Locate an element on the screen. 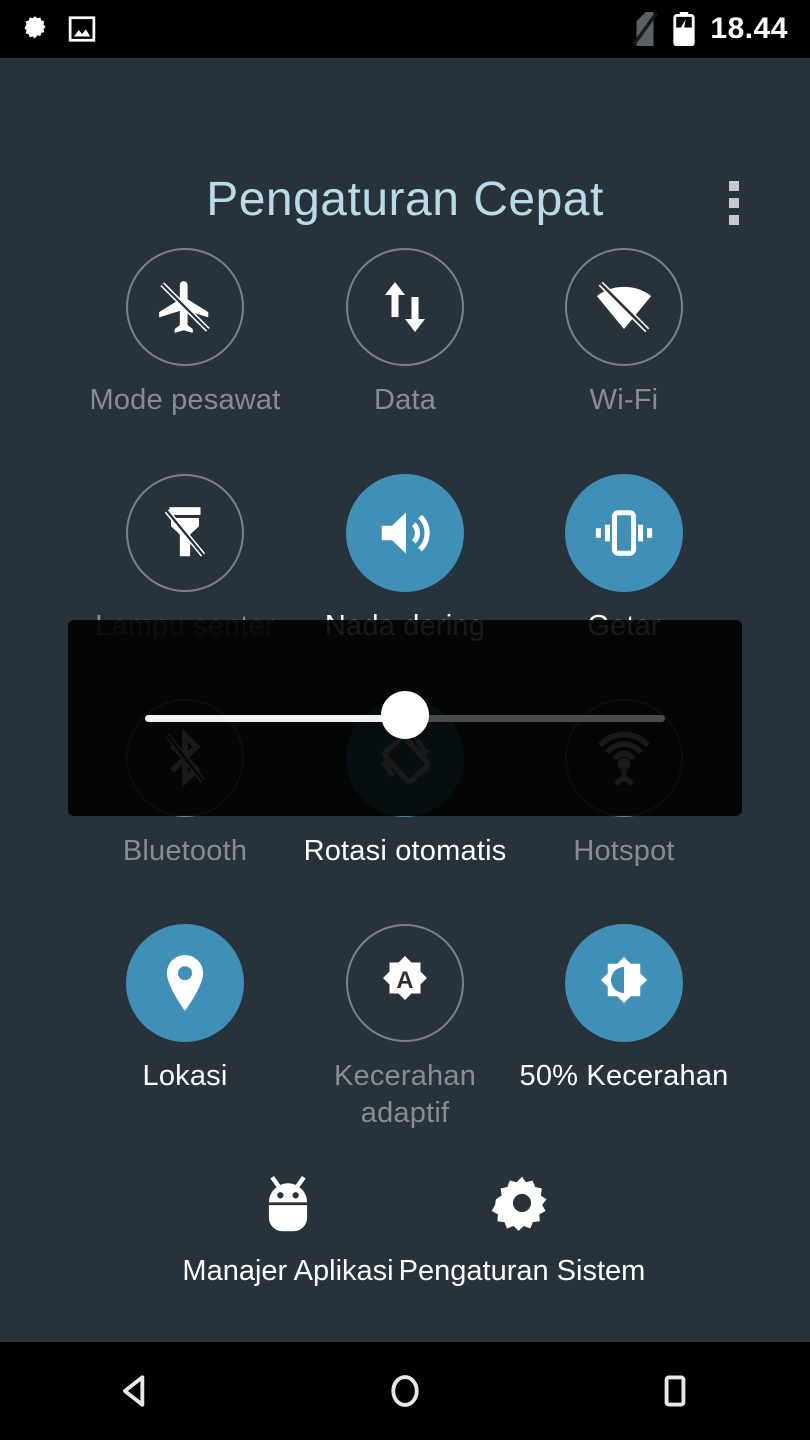 The width and height of the screenshot is (810, 1440). header: Pengaturan Cepat is located at coordinates (405, 141).